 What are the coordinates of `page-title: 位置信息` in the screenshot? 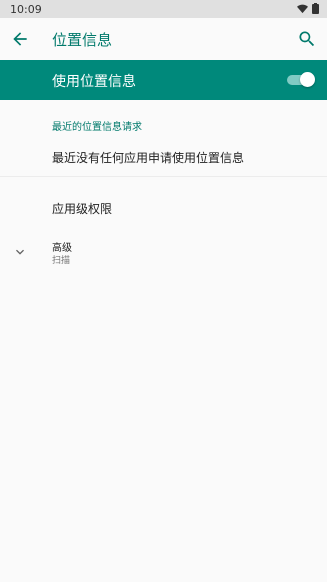 It's located at (82, 40).